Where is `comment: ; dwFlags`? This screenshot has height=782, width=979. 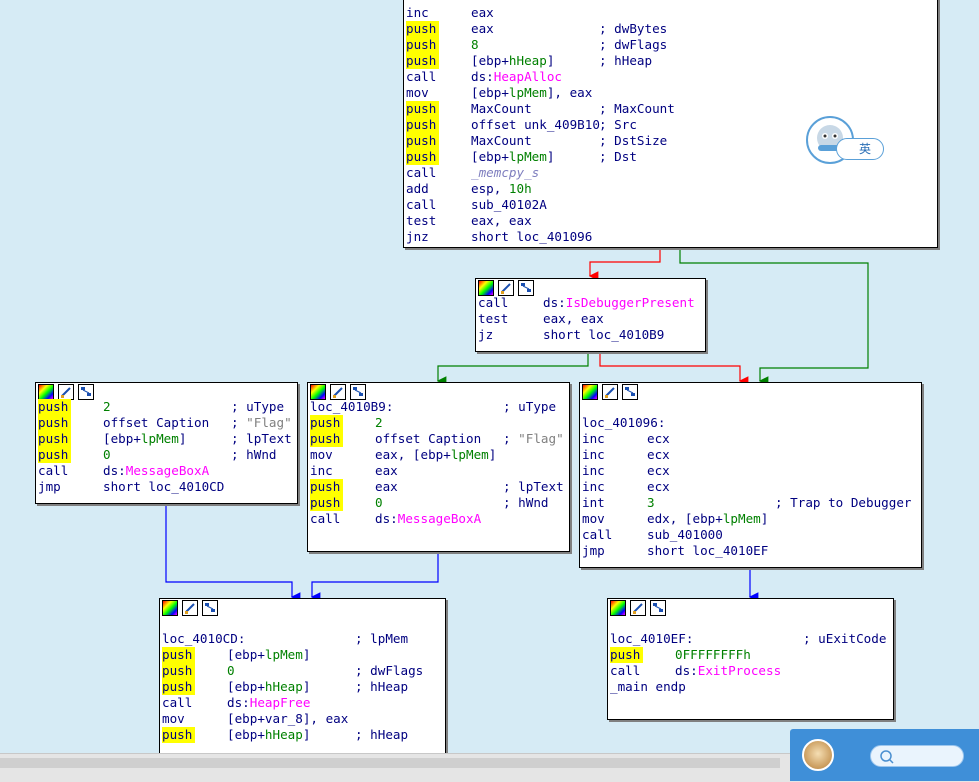 comment: ; dwFlags is located at coordinates (633, 44).